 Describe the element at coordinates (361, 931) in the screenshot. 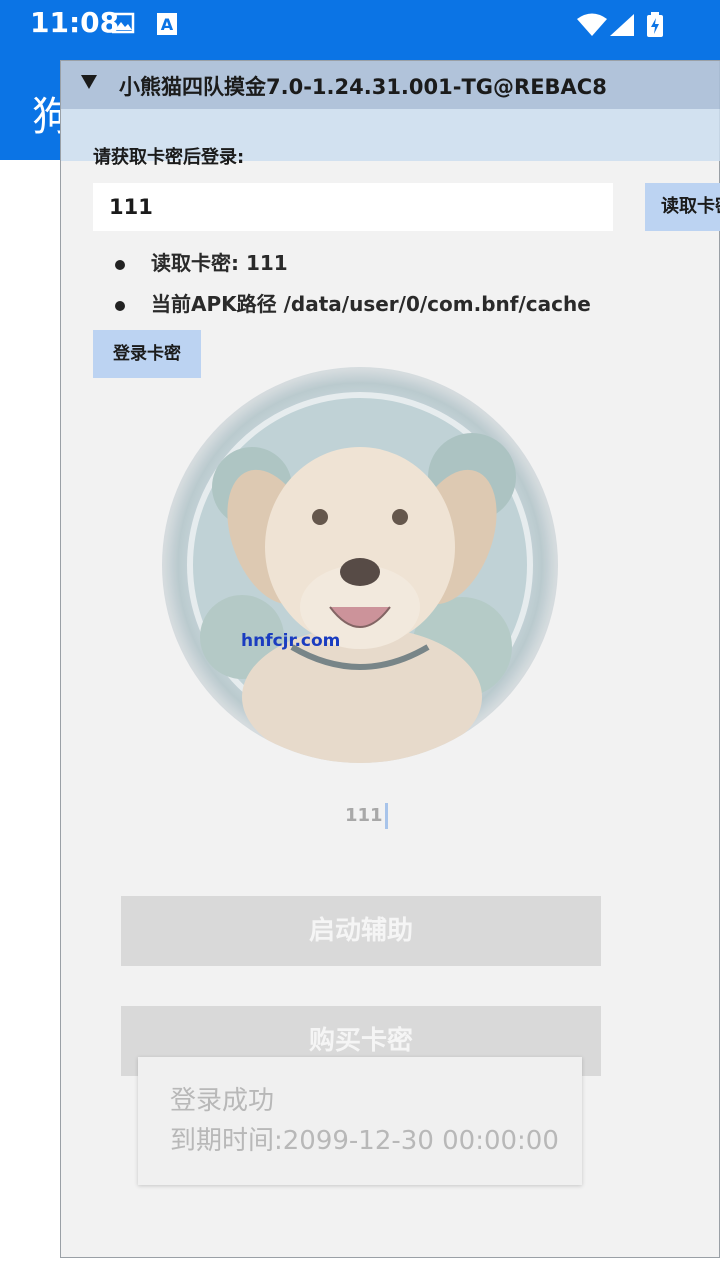

I see `start-assist-button: 启动辅助` at that location.